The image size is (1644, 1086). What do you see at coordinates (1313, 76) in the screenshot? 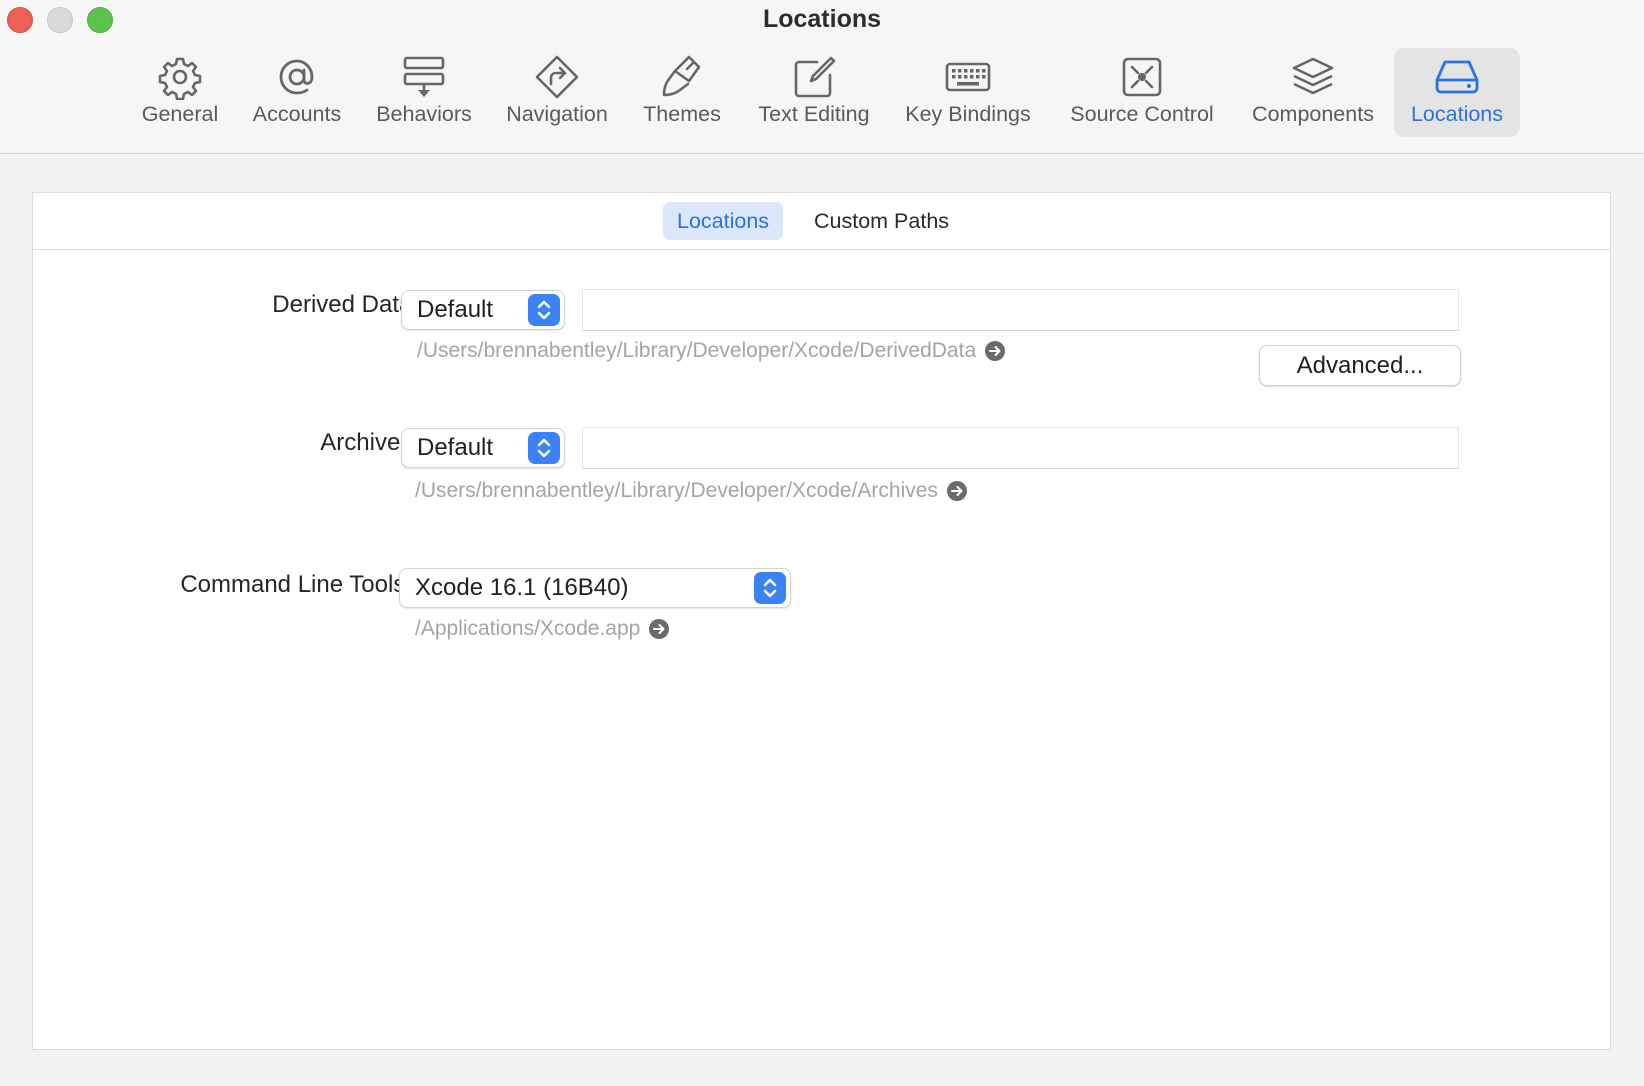
I see `layers-icon` at bounding box center [1313, 76].